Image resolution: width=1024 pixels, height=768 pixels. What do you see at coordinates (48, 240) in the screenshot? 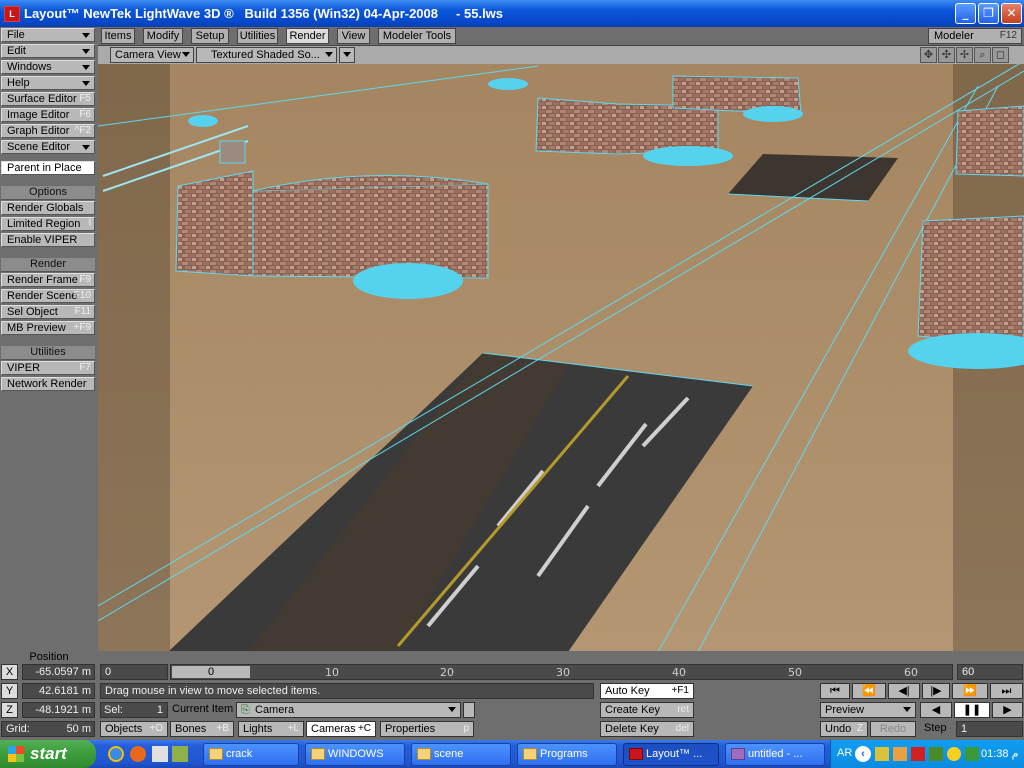
I see `enable-viper-button: Enable VIPER` at bounding box center [48, 240].